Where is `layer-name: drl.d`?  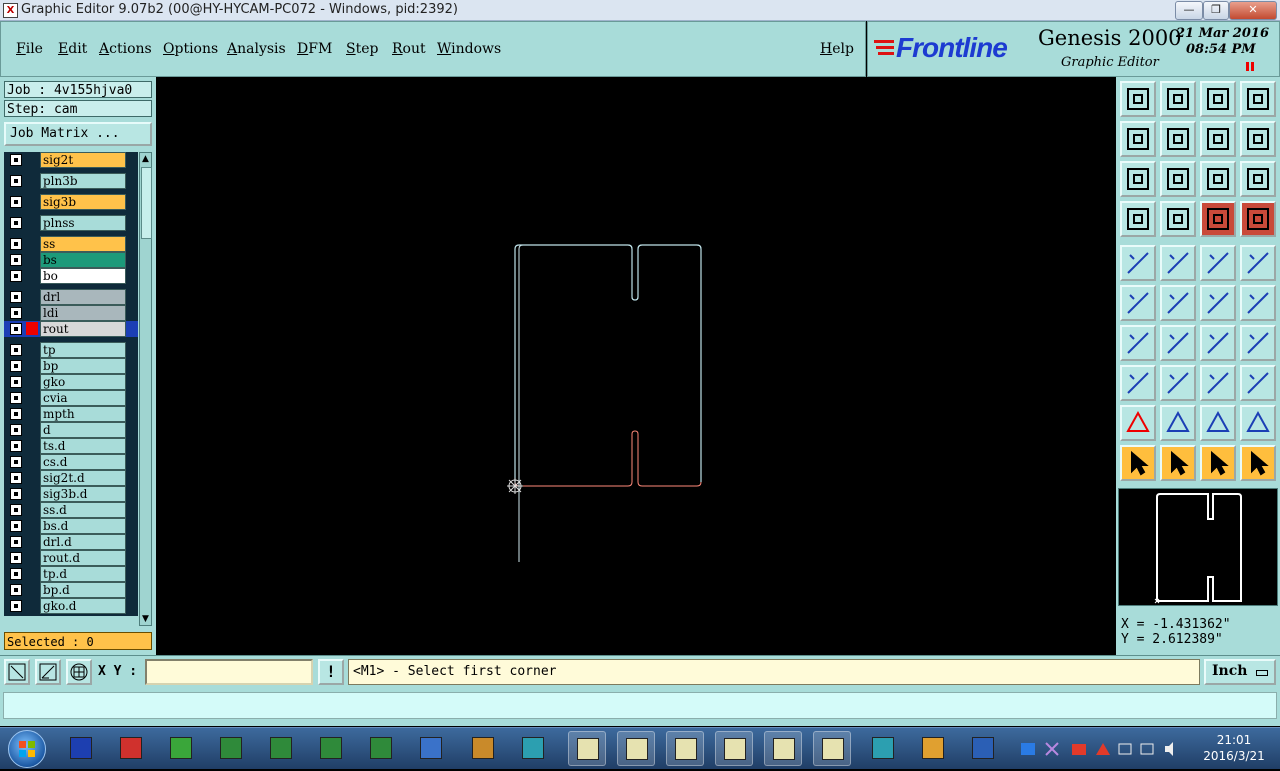
layer-name: drl.d is located at coordinates (83, 542).